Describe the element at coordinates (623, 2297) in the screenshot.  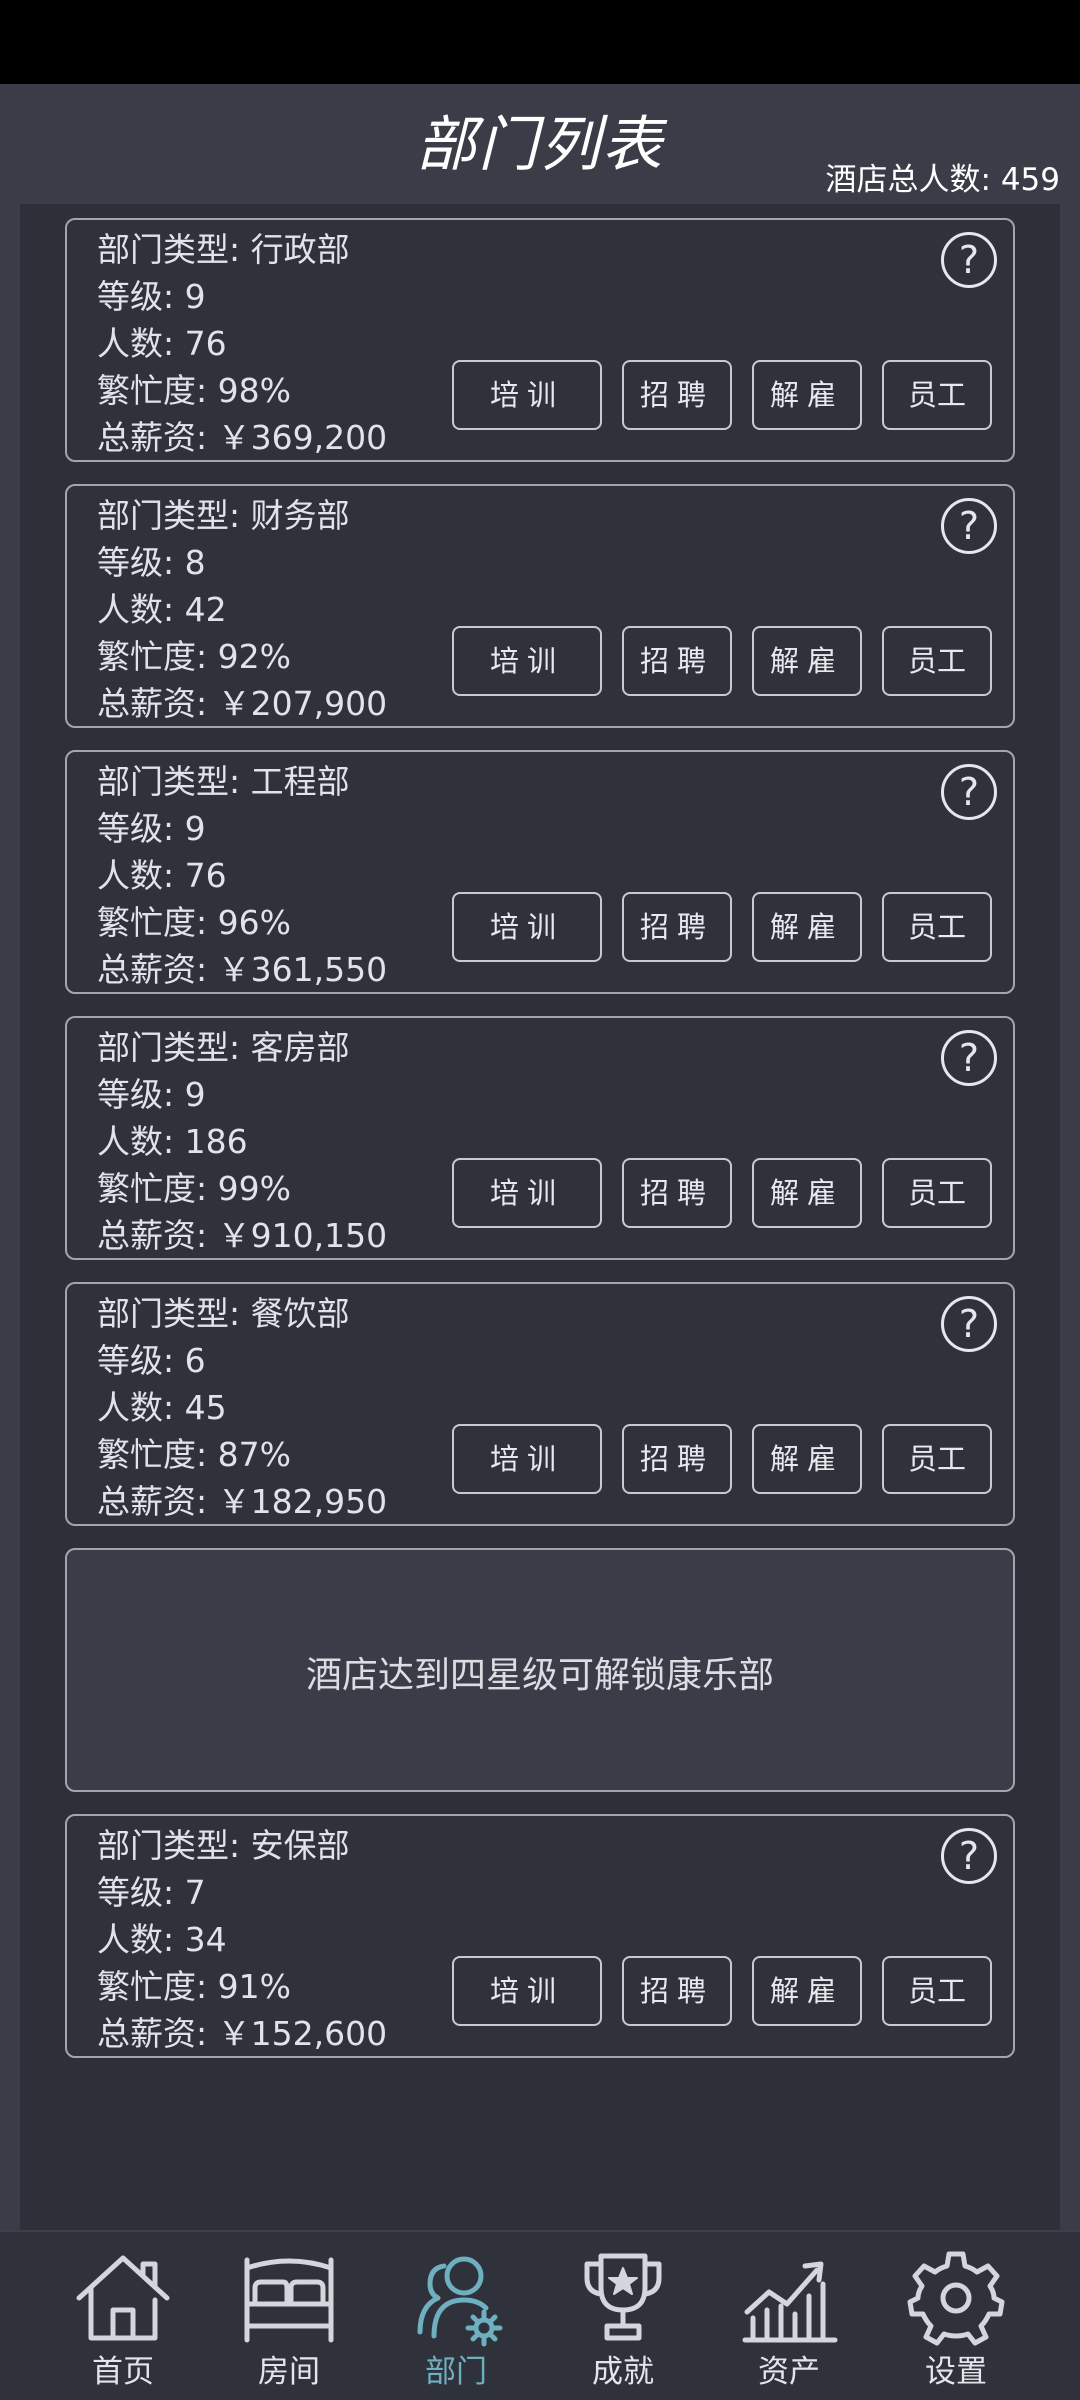
I see `trophy-icon` at that location.